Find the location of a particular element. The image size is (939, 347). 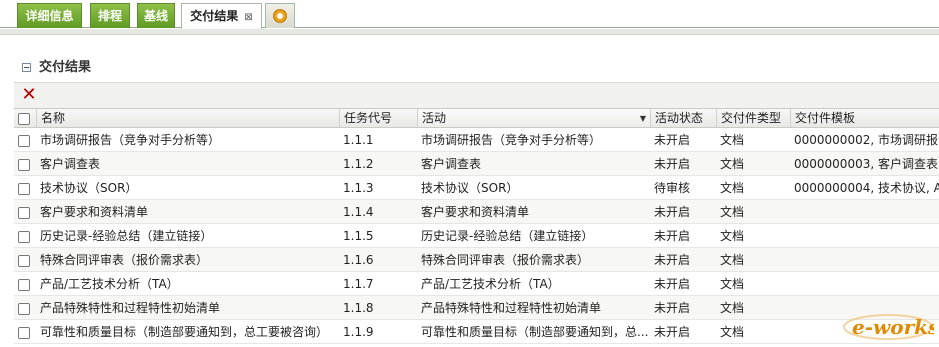

cell-code: 1.1.4 is located at coordinates (358, 212).